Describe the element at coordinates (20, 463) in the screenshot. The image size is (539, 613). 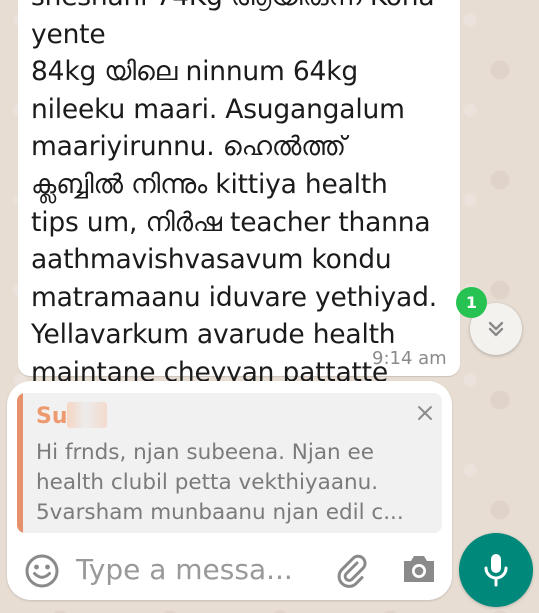
I see `reply-accent-bar` at that location.